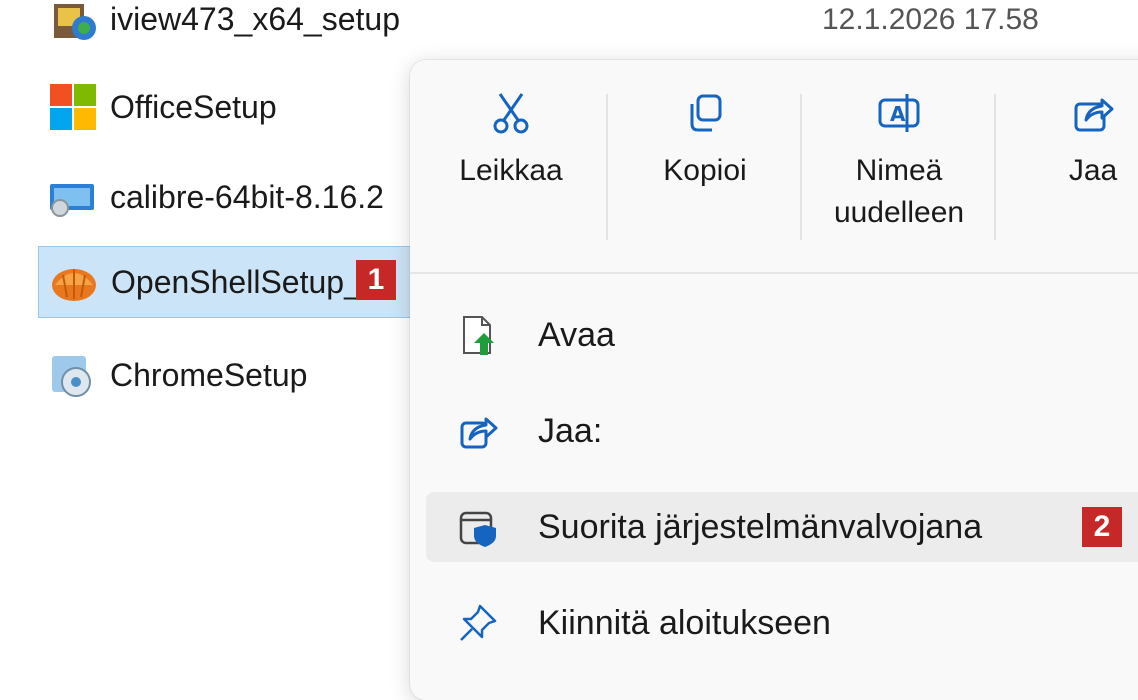  What do you see at coordinates (1102, 527) in the screenshot?
I see `annotation-badge-2: 2` at bounding box center [1102, 527].